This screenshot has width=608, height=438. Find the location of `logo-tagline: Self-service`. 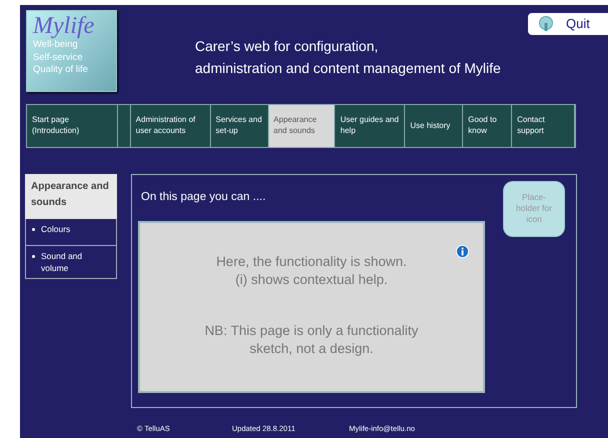

logo-tagline: Self-service is located at coordinates (58, 58).